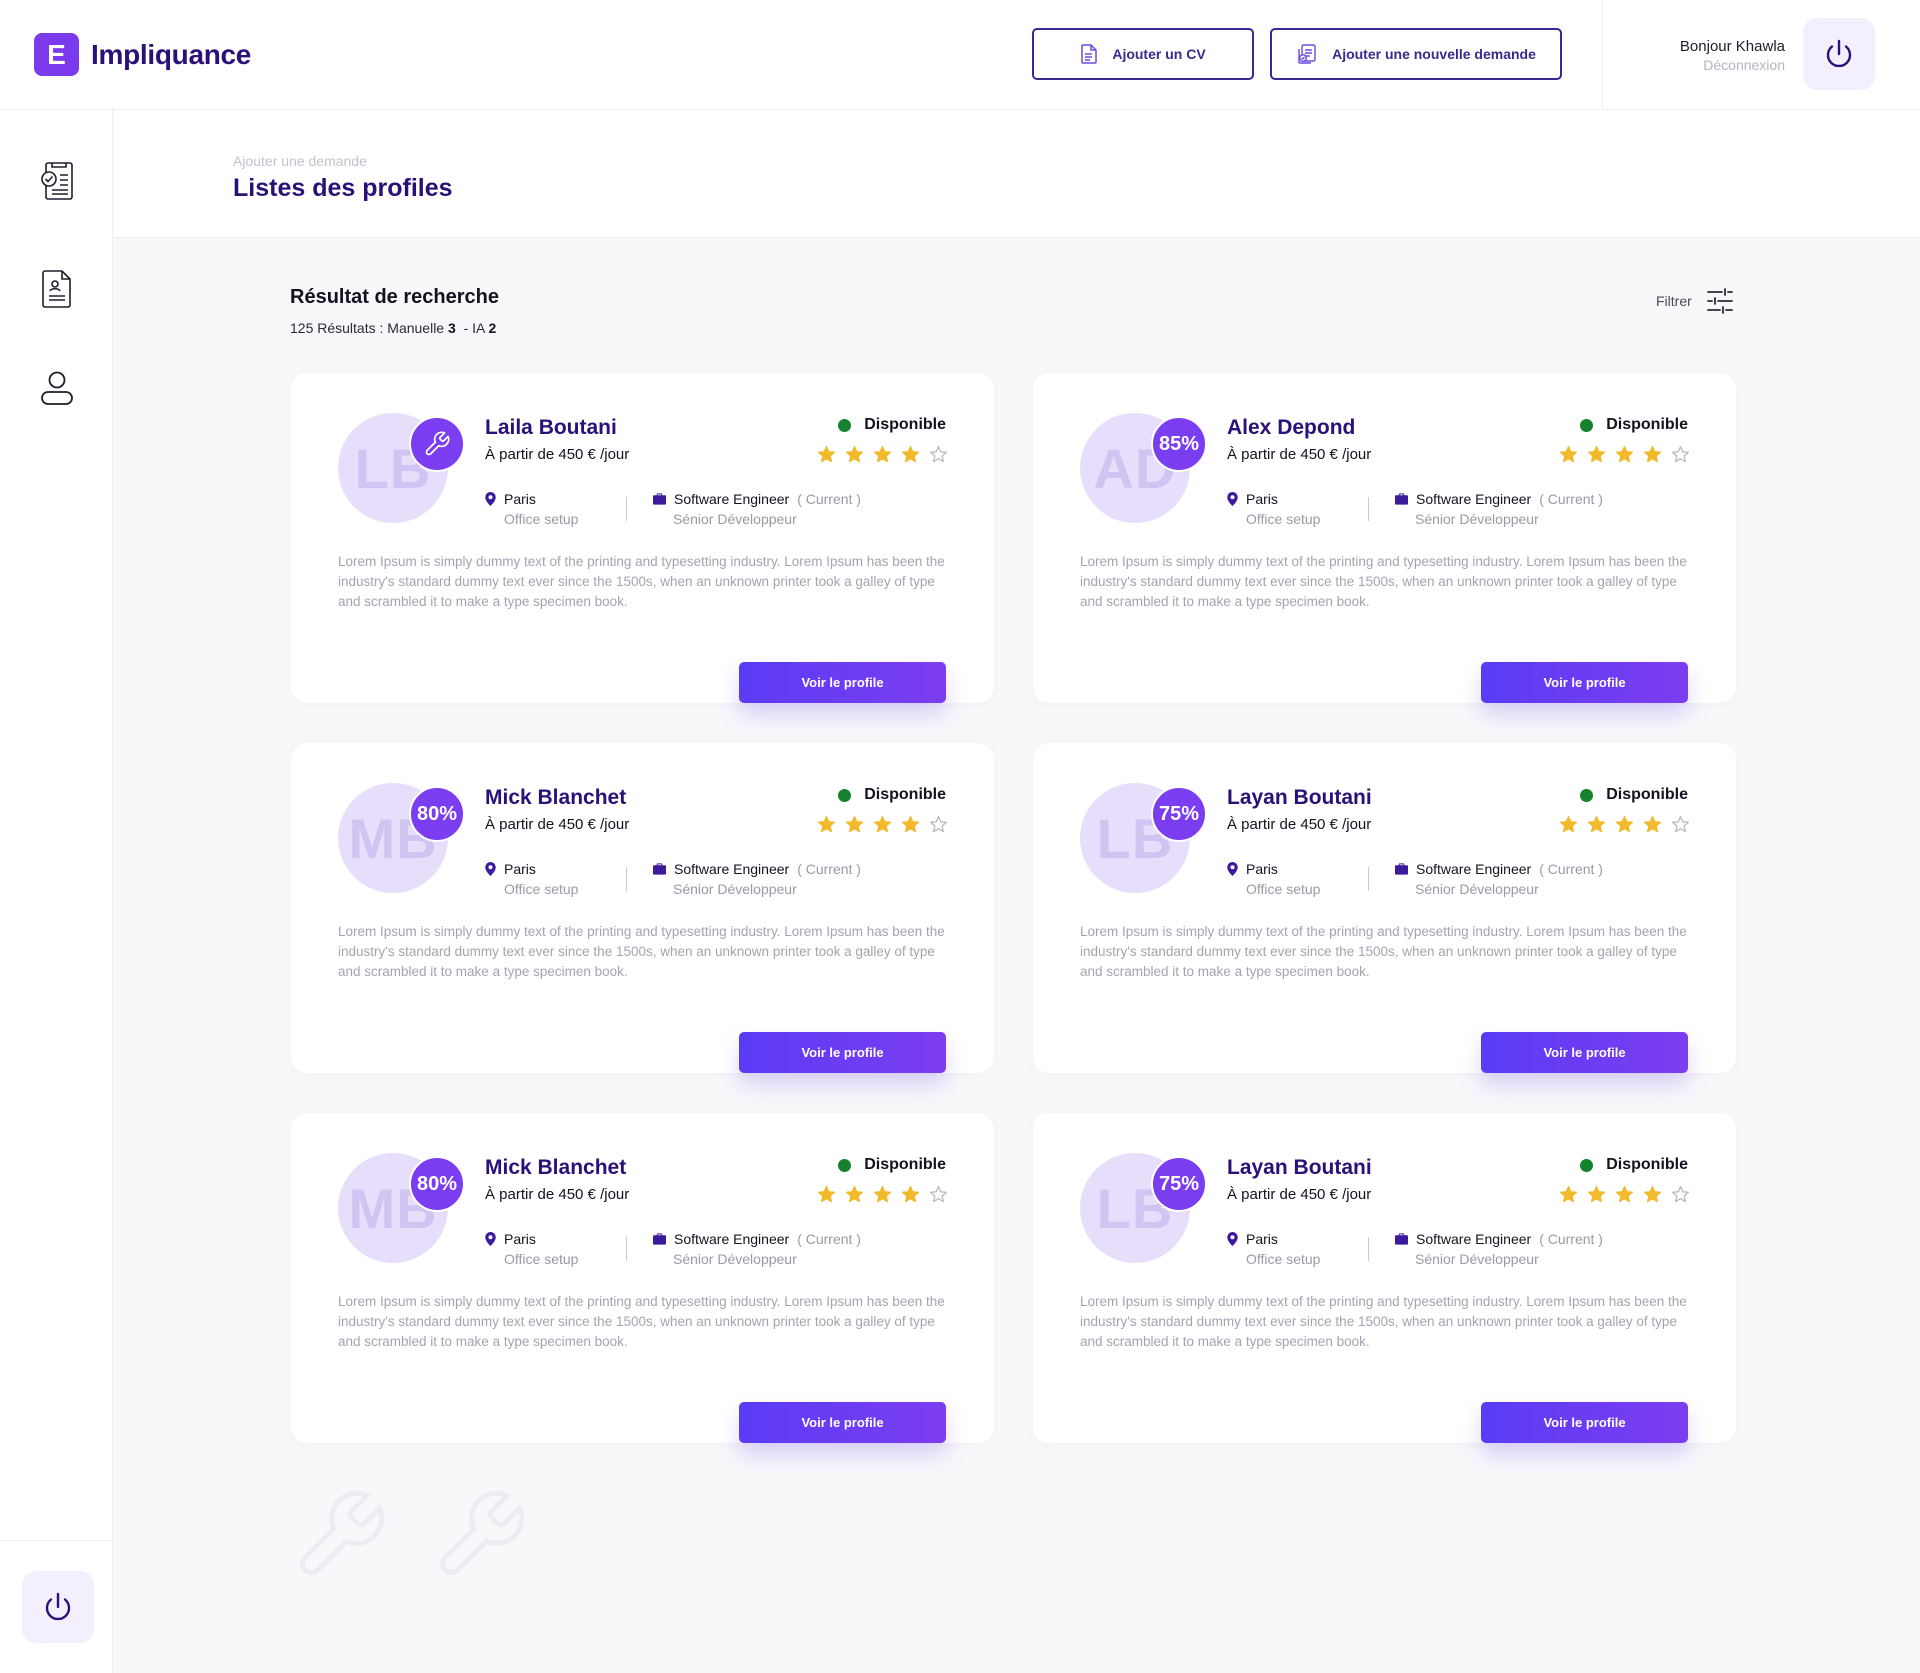  What do you see at coordinates (56, 54) in the screenshot?
I see `logo-mark: E` at bounding box center [56, 54].